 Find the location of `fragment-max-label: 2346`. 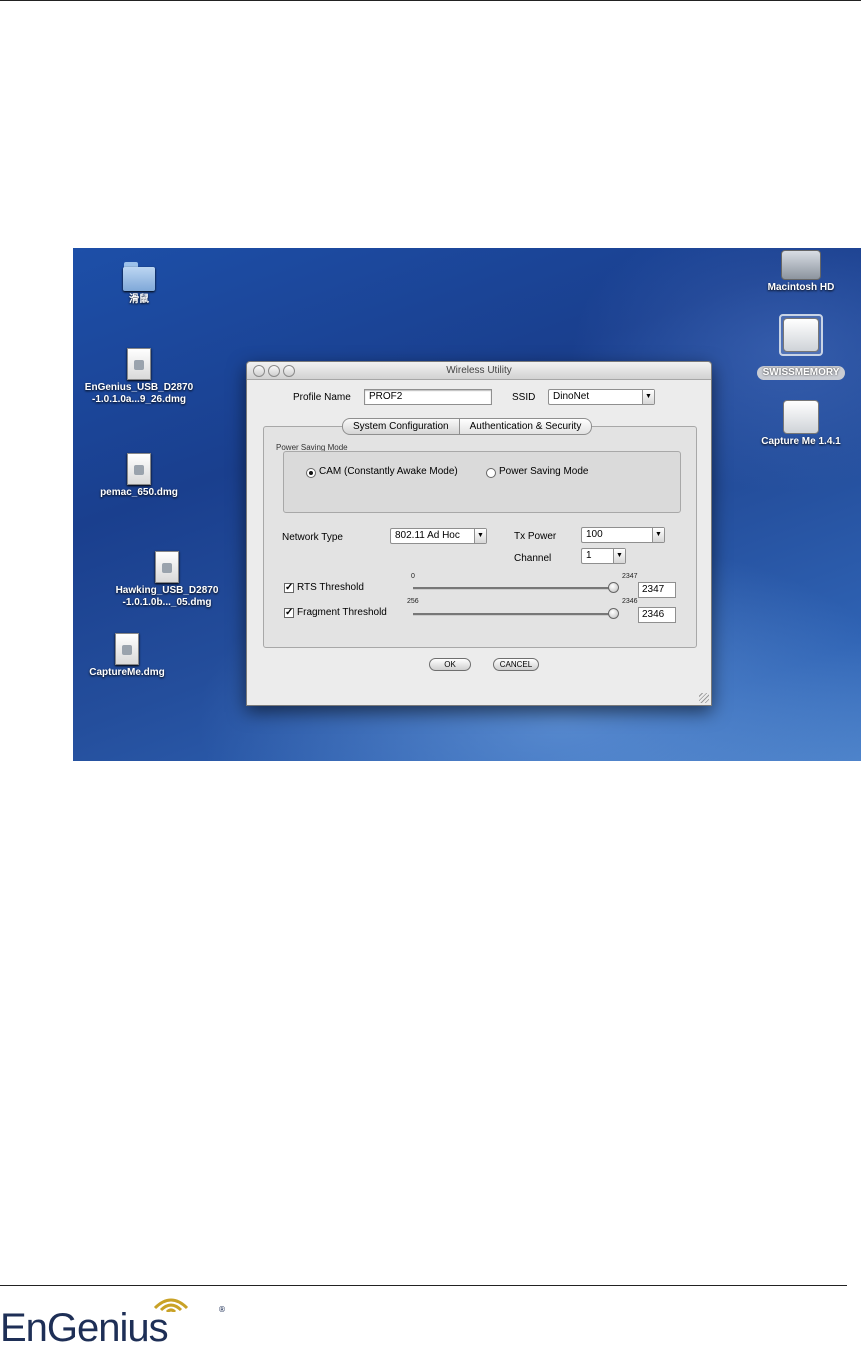

fragment-max-label: 2346 is located at coordinates (630, 601).